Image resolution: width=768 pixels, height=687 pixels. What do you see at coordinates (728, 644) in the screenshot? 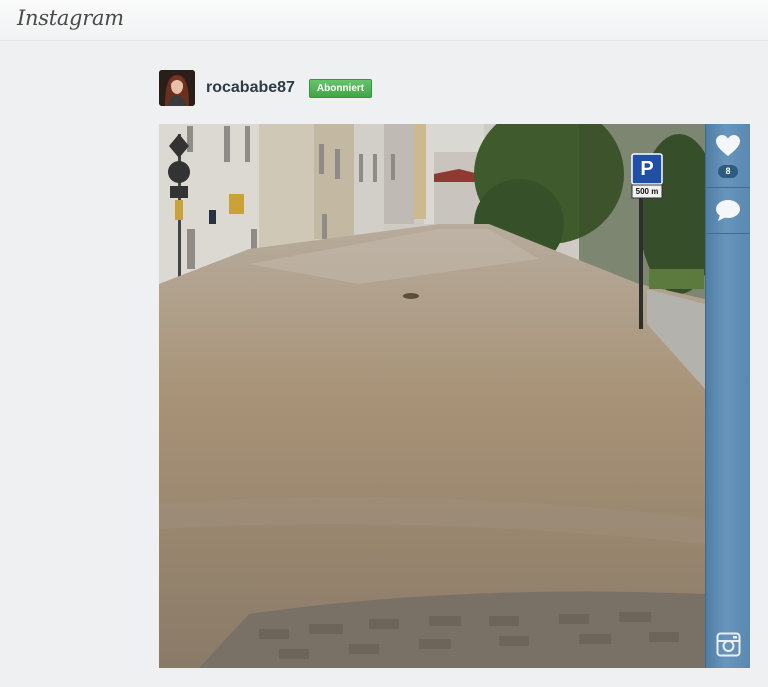
I see `instagram-camera-icon` at bounding box center [728, 644].